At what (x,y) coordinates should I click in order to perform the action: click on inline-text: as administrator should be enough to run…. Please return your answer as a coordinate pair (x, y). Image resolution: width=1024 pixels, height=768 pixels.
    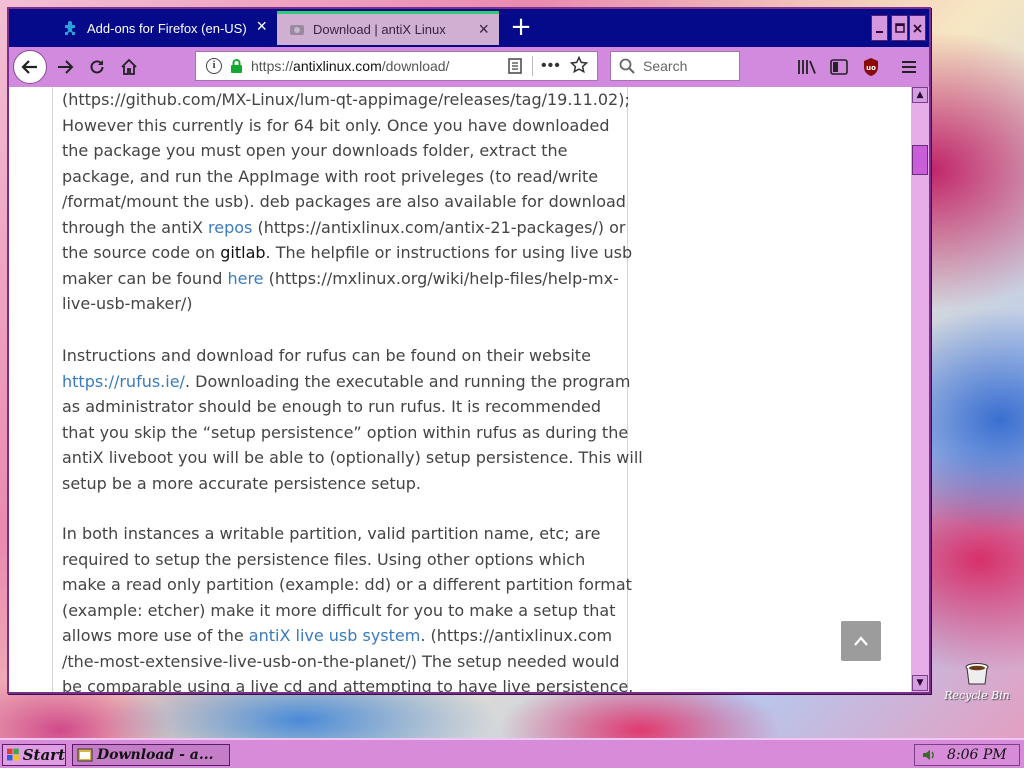
    Looking at the image, I should click on (332, 406).